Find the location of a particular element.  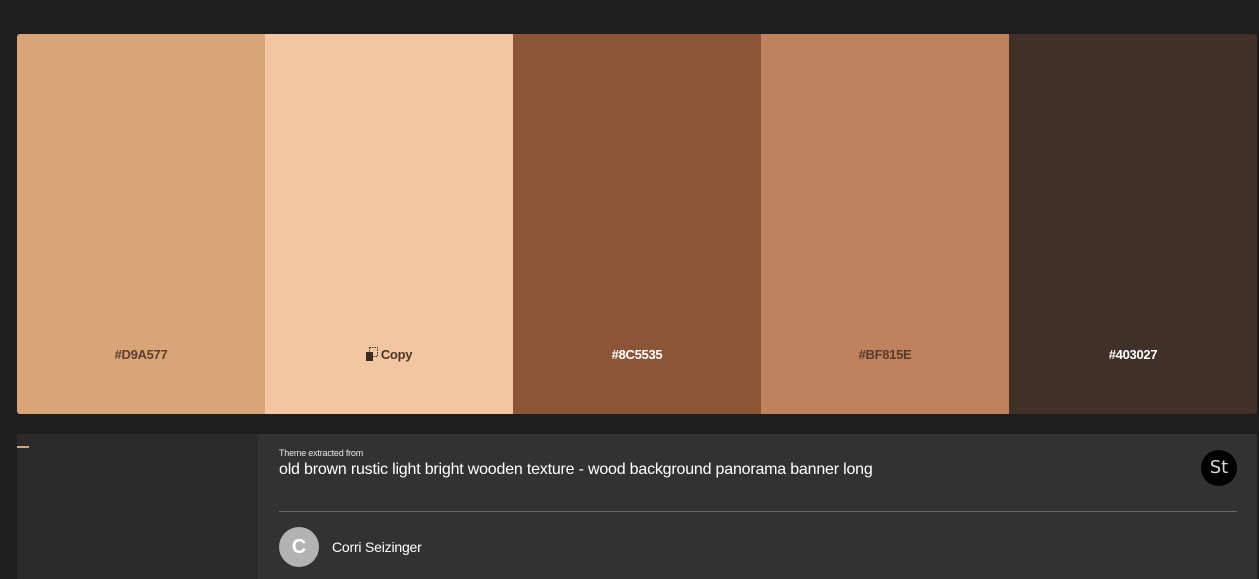

swatch-hex-label: #8C5535 is located at coordinates (637, 355).